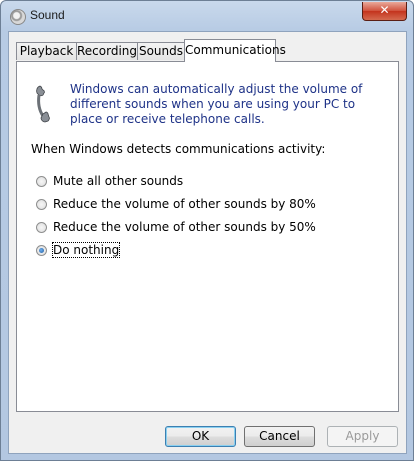 Image resolution: width=414 pixels, height=461 pixels. I want to click on title-bar: Sound ✕, so click(207, 16).